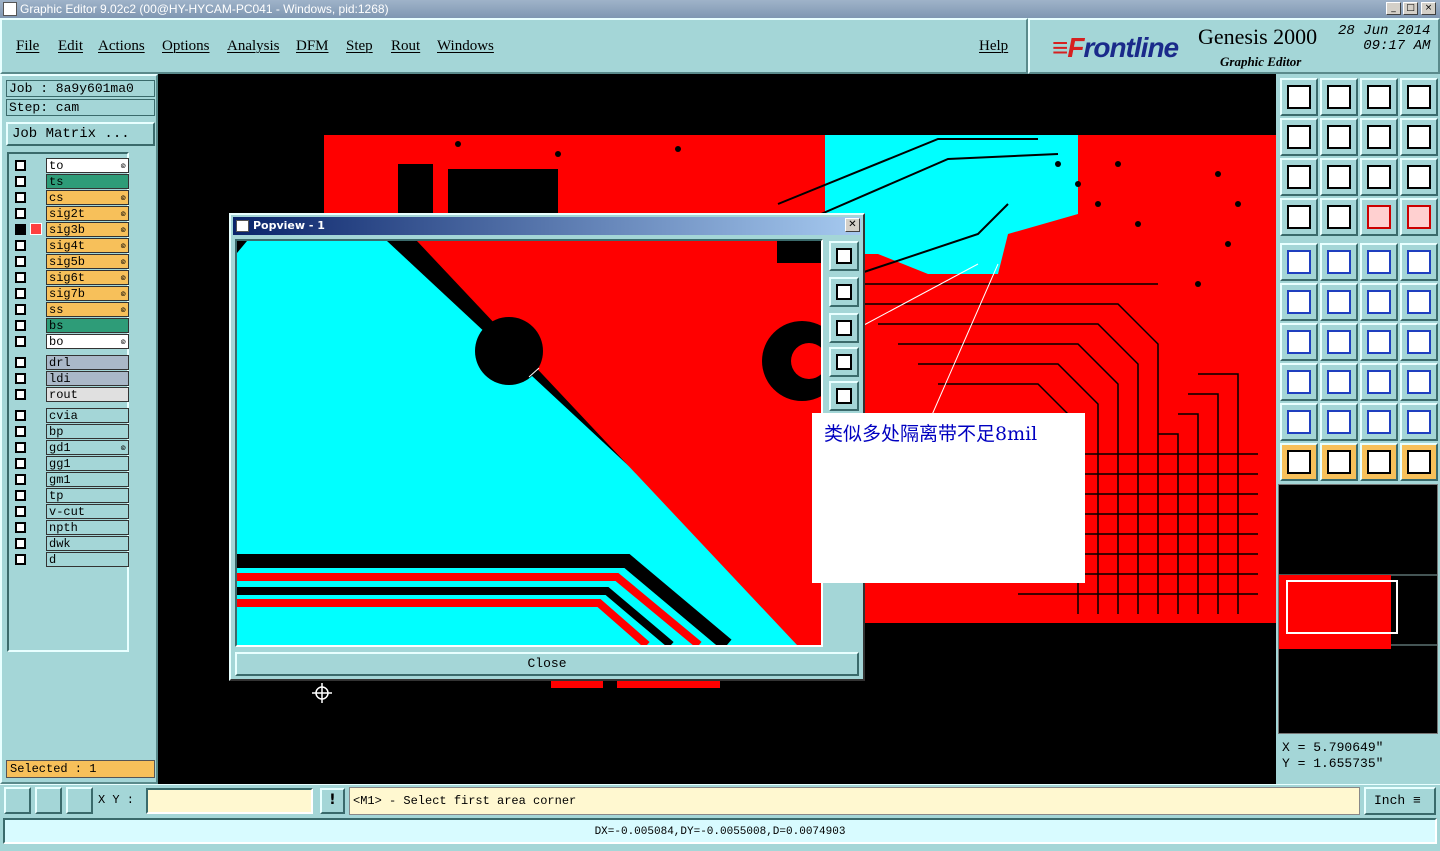  I want to click on layer-row: drl, so click(70, 362).